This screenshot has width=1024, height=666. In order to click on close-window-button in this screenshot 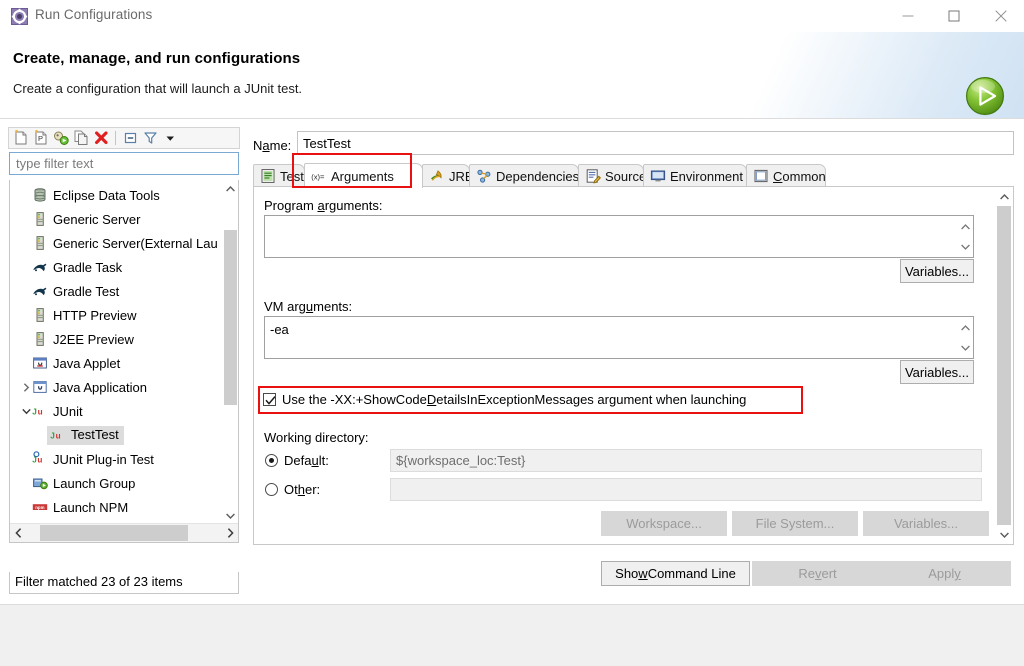, I will do `click(1001, 15)`.